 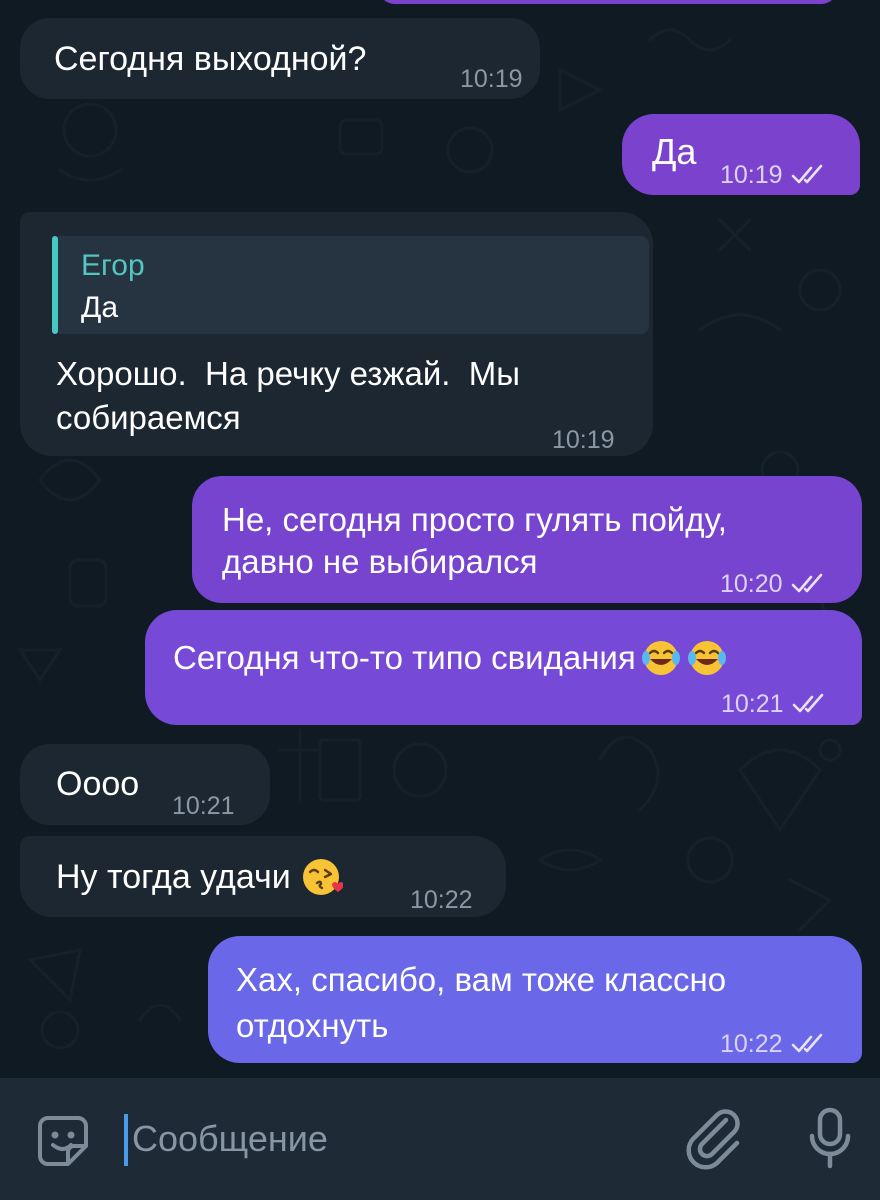 What do you see at coordinates (380, 561) in the screenshot?
I see `message-text-line-2: давно не выбирался` at bounding box center [380, 561].